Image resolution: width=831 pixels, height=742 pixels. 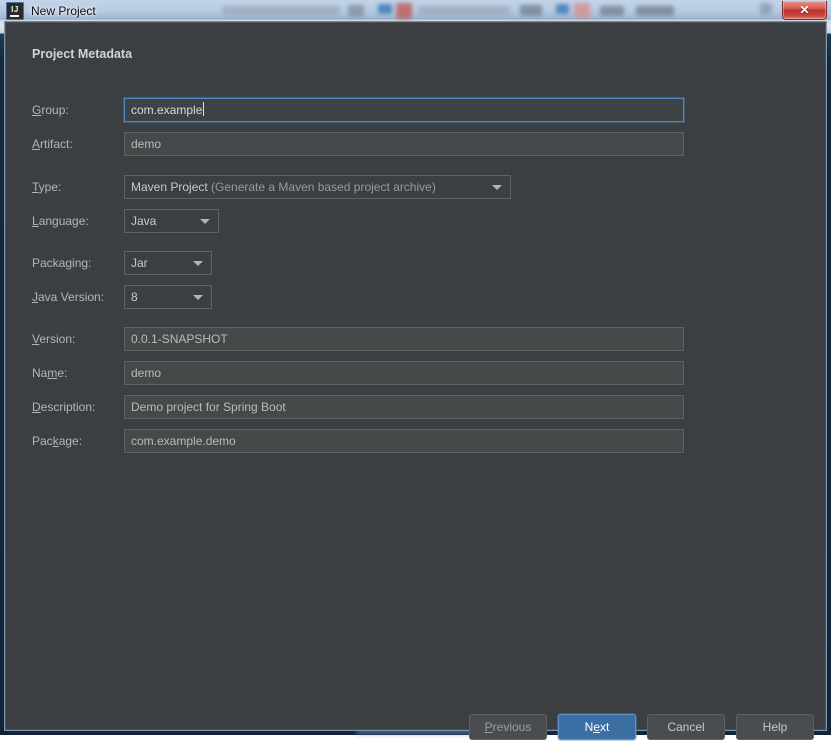 What do you see at coordinates (322, 187) in the screenshot?
I see `type-value-description: (Generate a Maven based project archive)` at bounding box center [322, 187].